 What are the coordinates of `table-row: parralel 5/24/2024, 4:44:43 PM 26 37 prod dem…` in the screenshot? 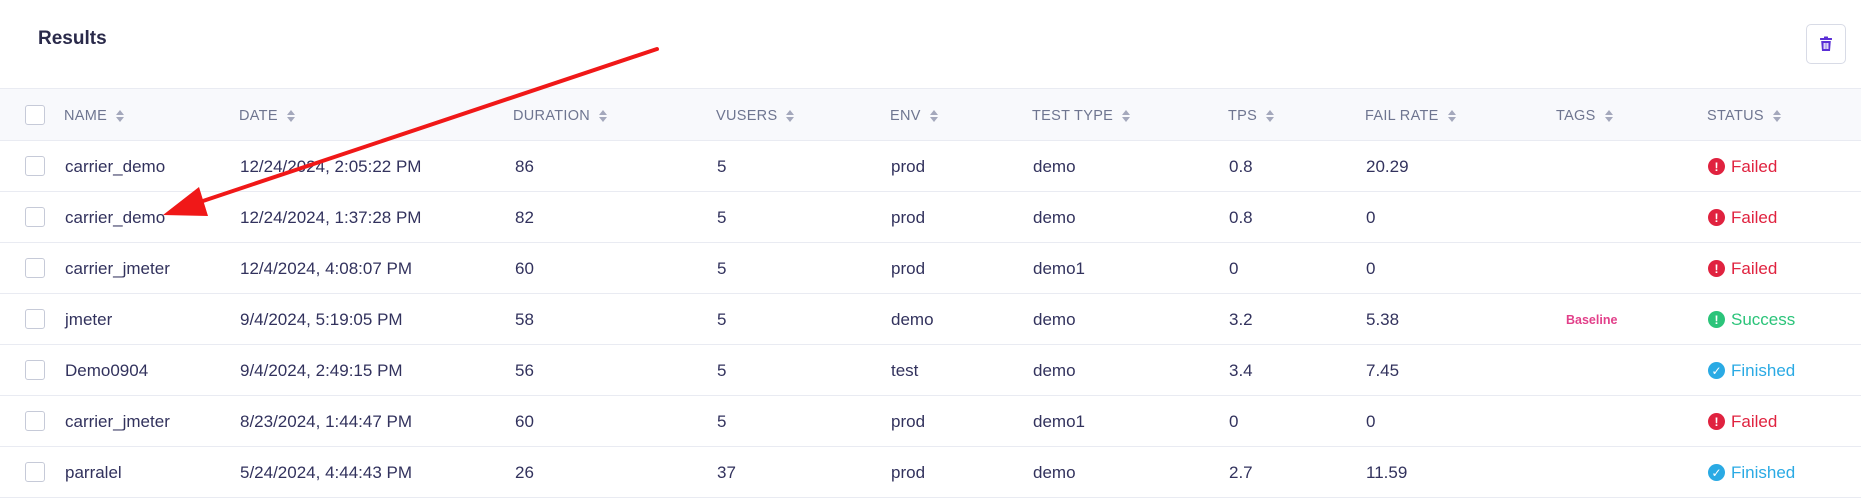 It's located at (930, 472).